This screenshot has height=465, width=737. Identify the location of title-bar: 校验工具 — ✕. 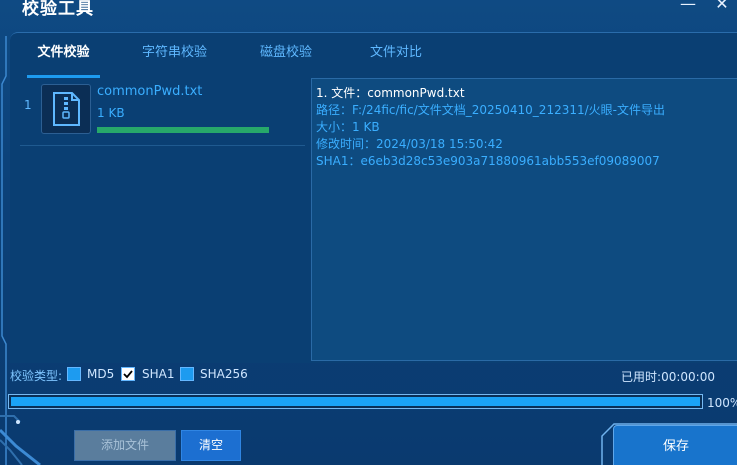
(368, 9).